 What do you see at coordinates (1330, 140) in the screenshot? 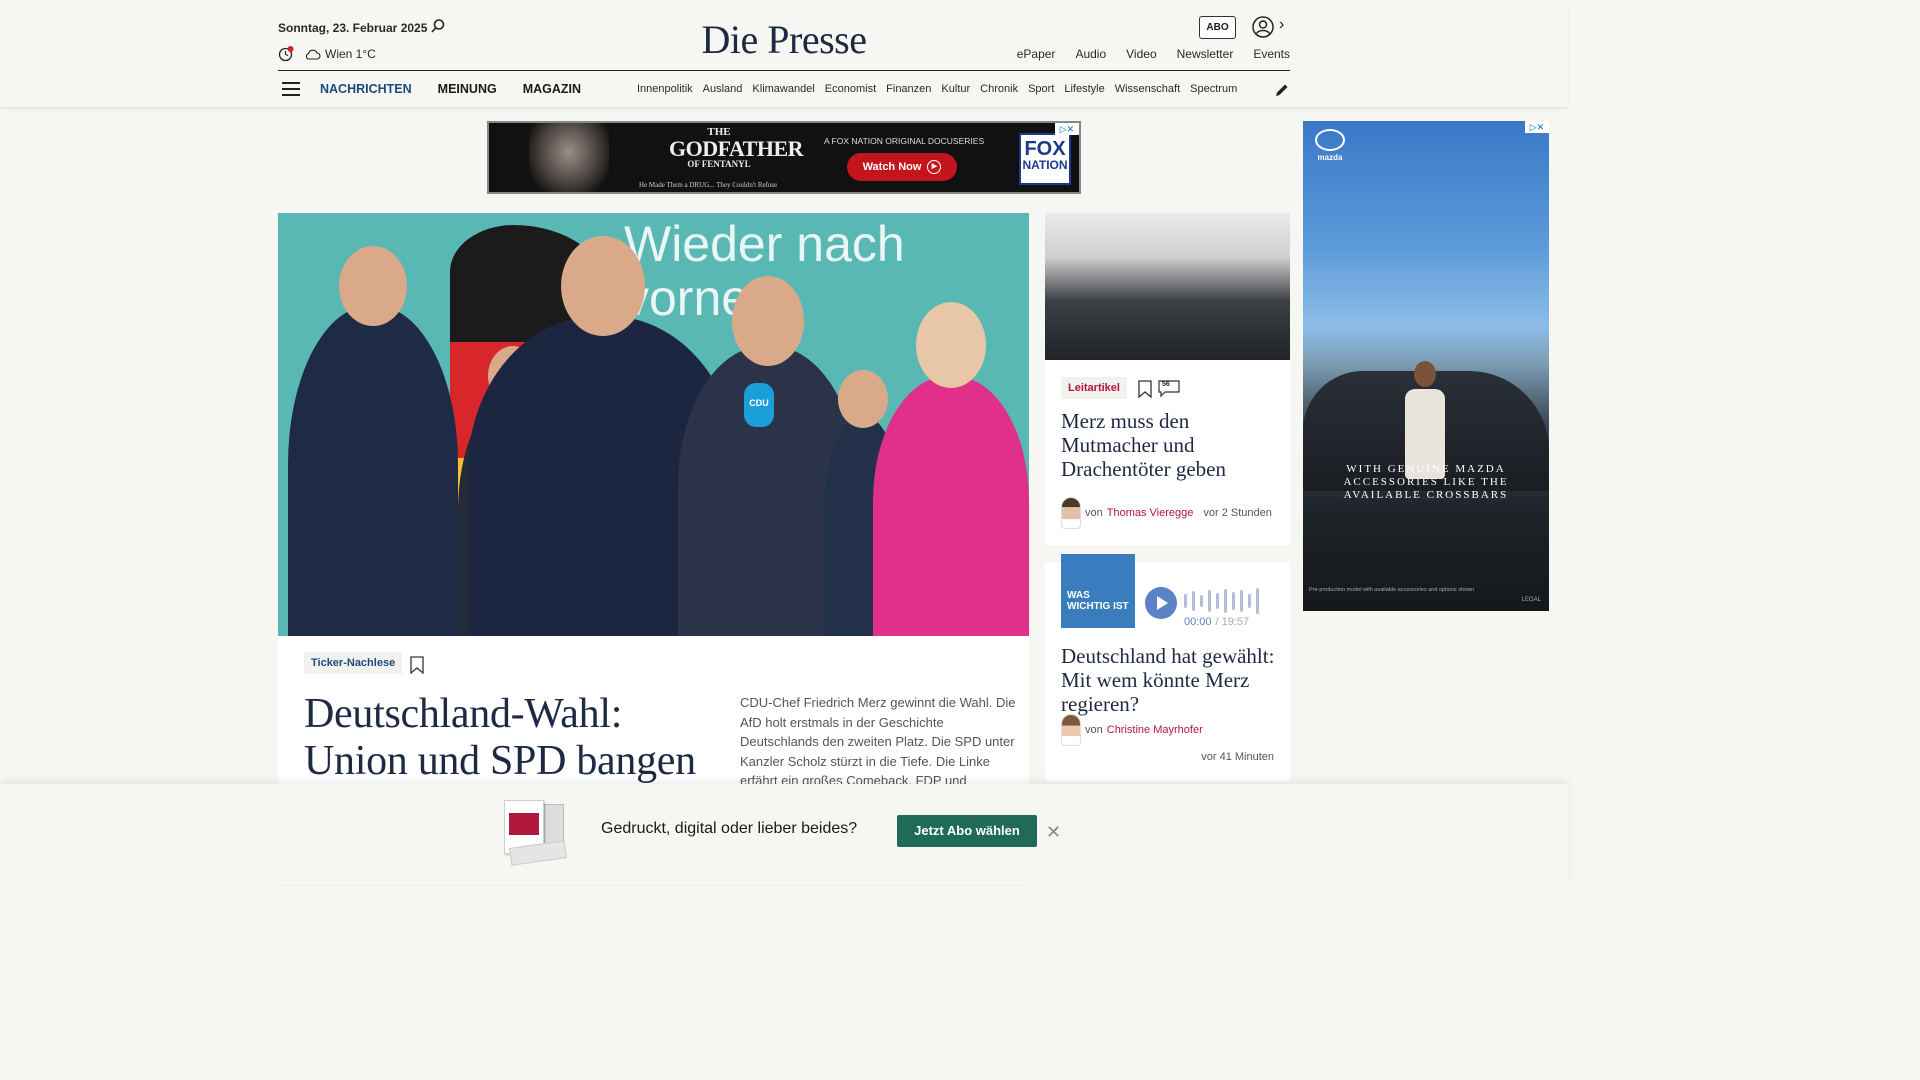
I see `mazda-emblem-icon` at bounding box center [1330, 140].